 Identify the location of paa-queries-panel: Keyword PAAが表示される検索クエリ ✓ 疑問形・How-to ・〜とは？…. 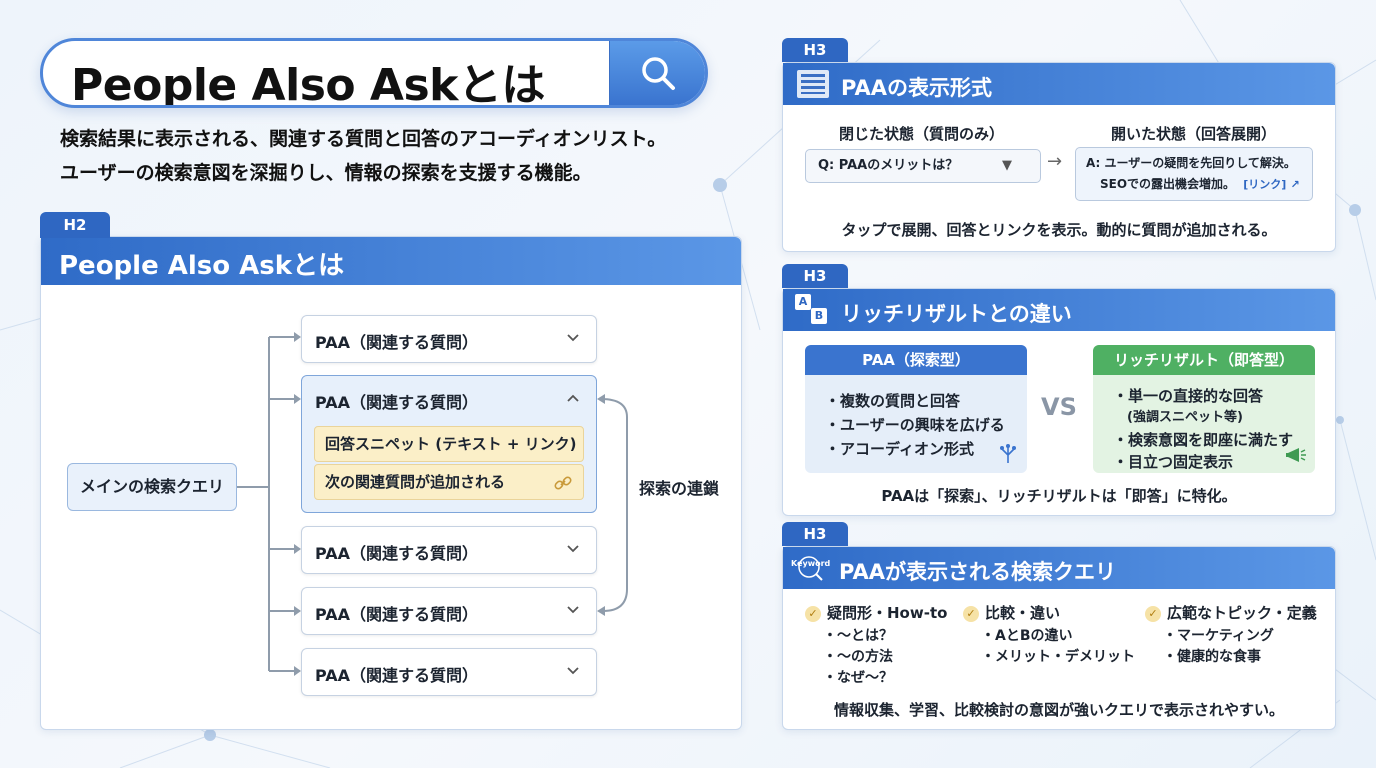
(1059, 638).